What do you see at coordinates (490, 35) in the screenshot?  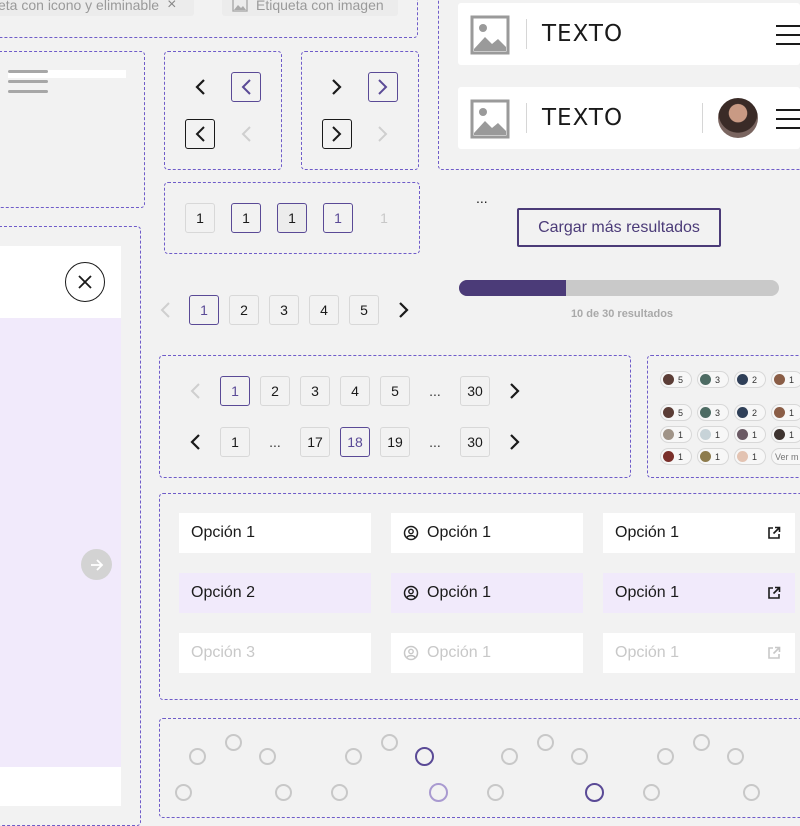 I see `image-placeholder-icon` at bounding box center [490, 35].